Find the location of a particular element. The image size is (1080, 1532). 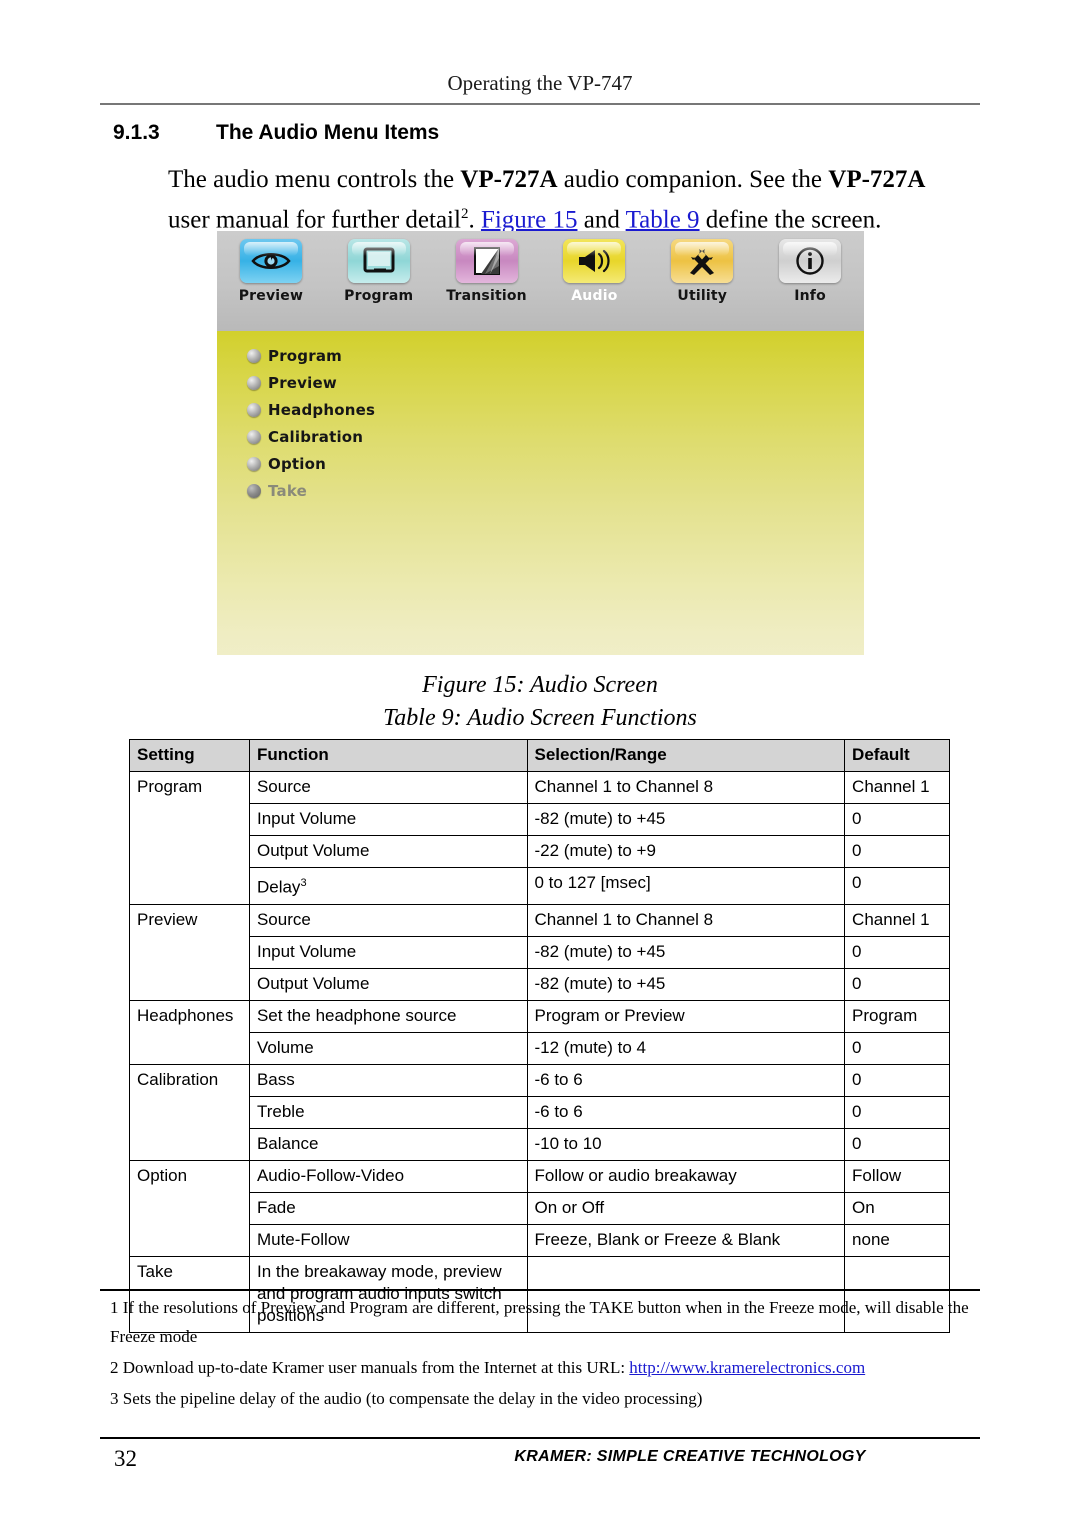

section-title: The Audio Menu Items is located at coordinates (328, 132).